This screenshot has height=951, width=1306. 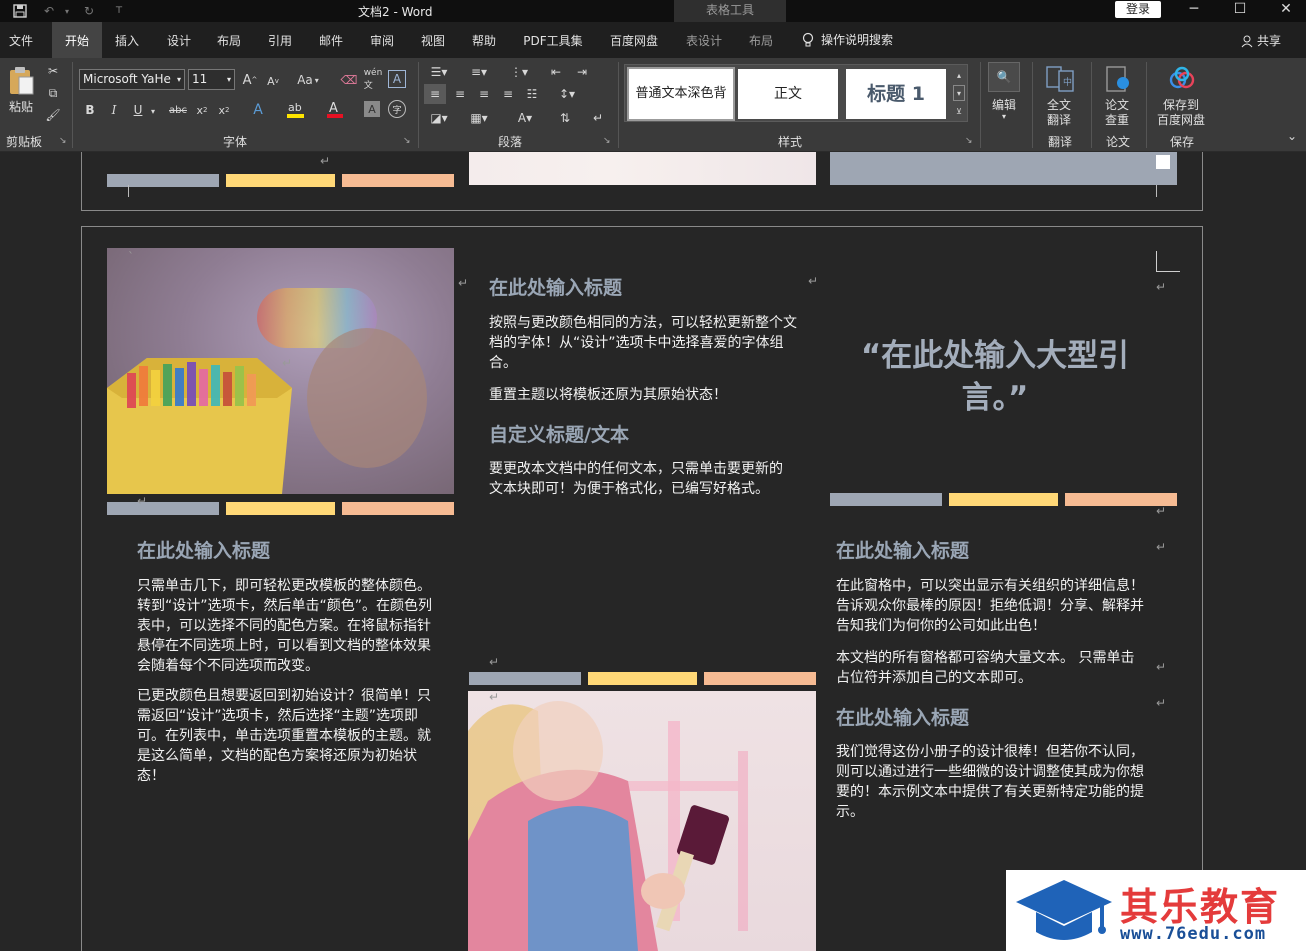 What do you see at coordinates (127, 40) in the screenshot?
I see `tab-insert: 插入` at bounding box center [127, 40].